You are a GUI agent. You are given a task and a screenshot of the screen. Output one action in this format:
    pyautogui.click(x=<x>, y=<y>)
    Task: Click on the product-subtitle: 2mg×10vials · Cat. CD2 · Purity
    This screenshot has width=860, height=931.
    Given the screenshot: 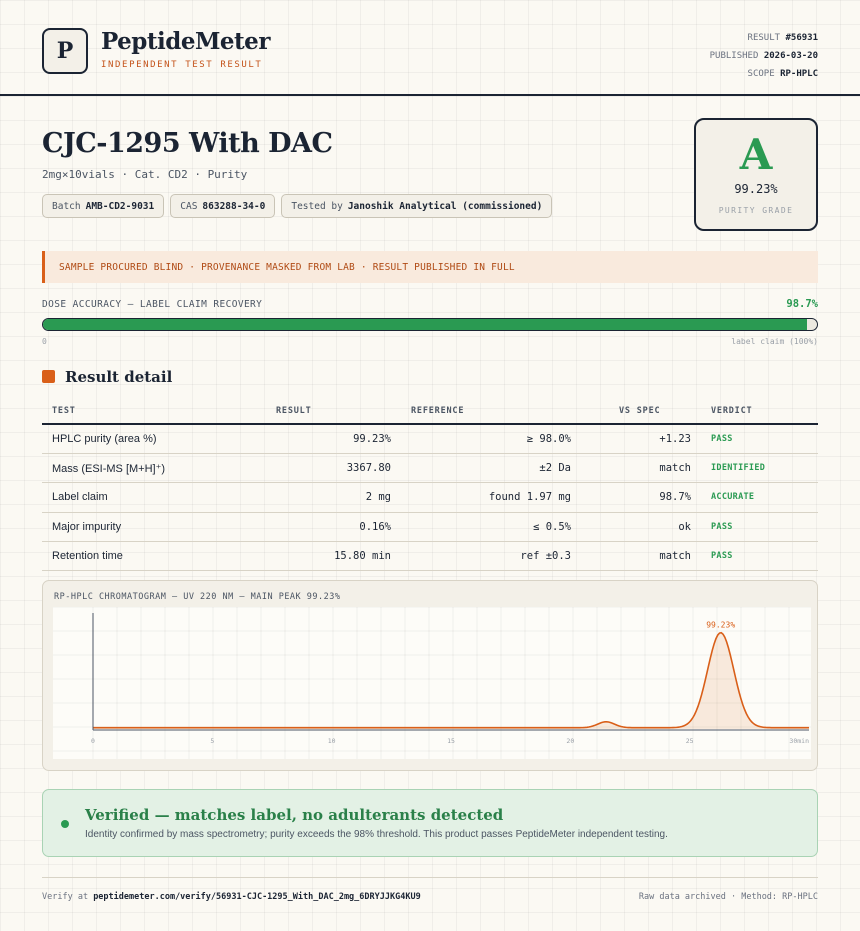 What is the action you would take?
    pyautogui.click(x=145, y=174)
    